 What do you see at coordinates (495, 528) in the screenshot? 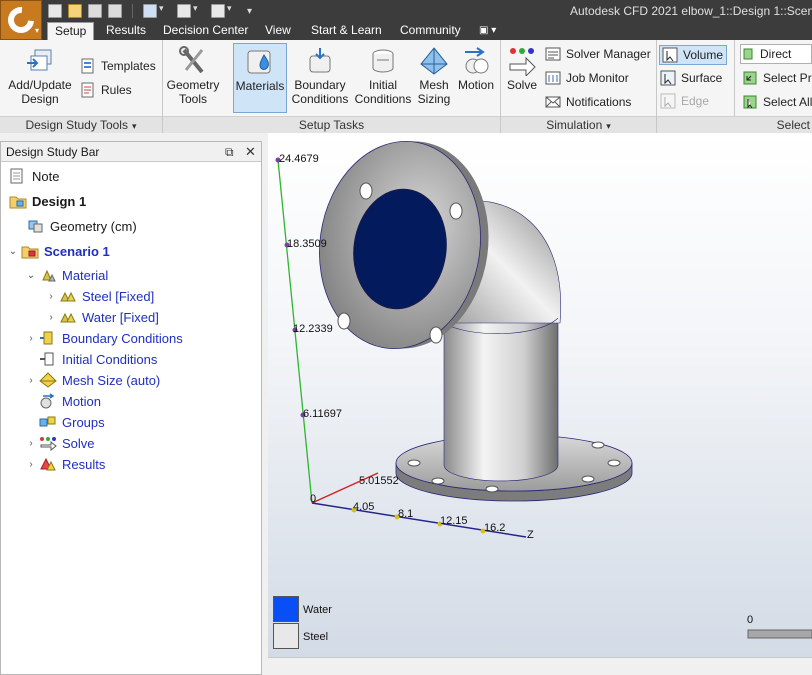
I see `z-axis-tick-label: 16.2` at bounding box center [495, 528].